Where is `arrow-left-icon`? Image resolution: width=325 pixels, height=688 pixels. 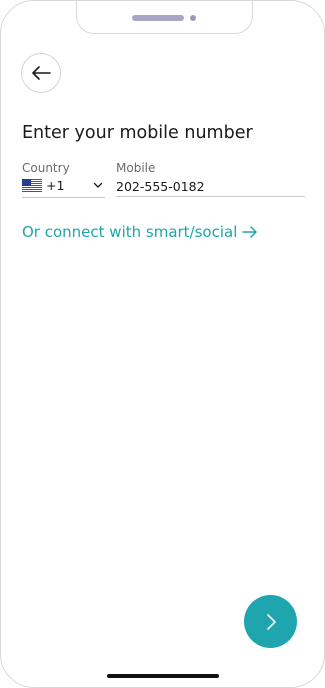 arrow-left-icon is located at coordinates (41, 73).